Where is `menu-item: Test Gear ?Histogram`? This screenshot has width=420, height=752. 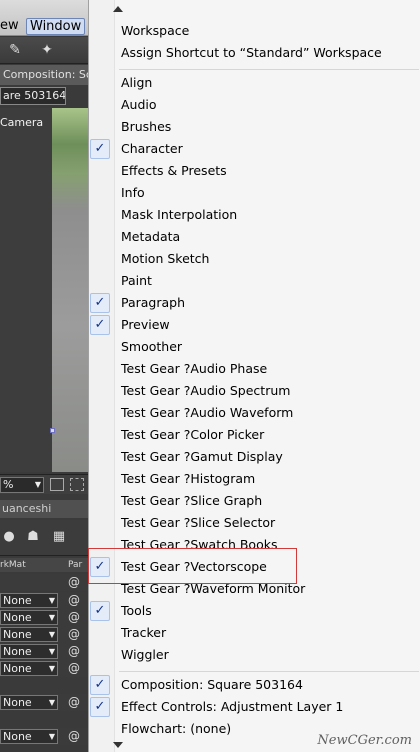 menu-item: Test Gear ?Histogram is located at coordinates (254, 479).